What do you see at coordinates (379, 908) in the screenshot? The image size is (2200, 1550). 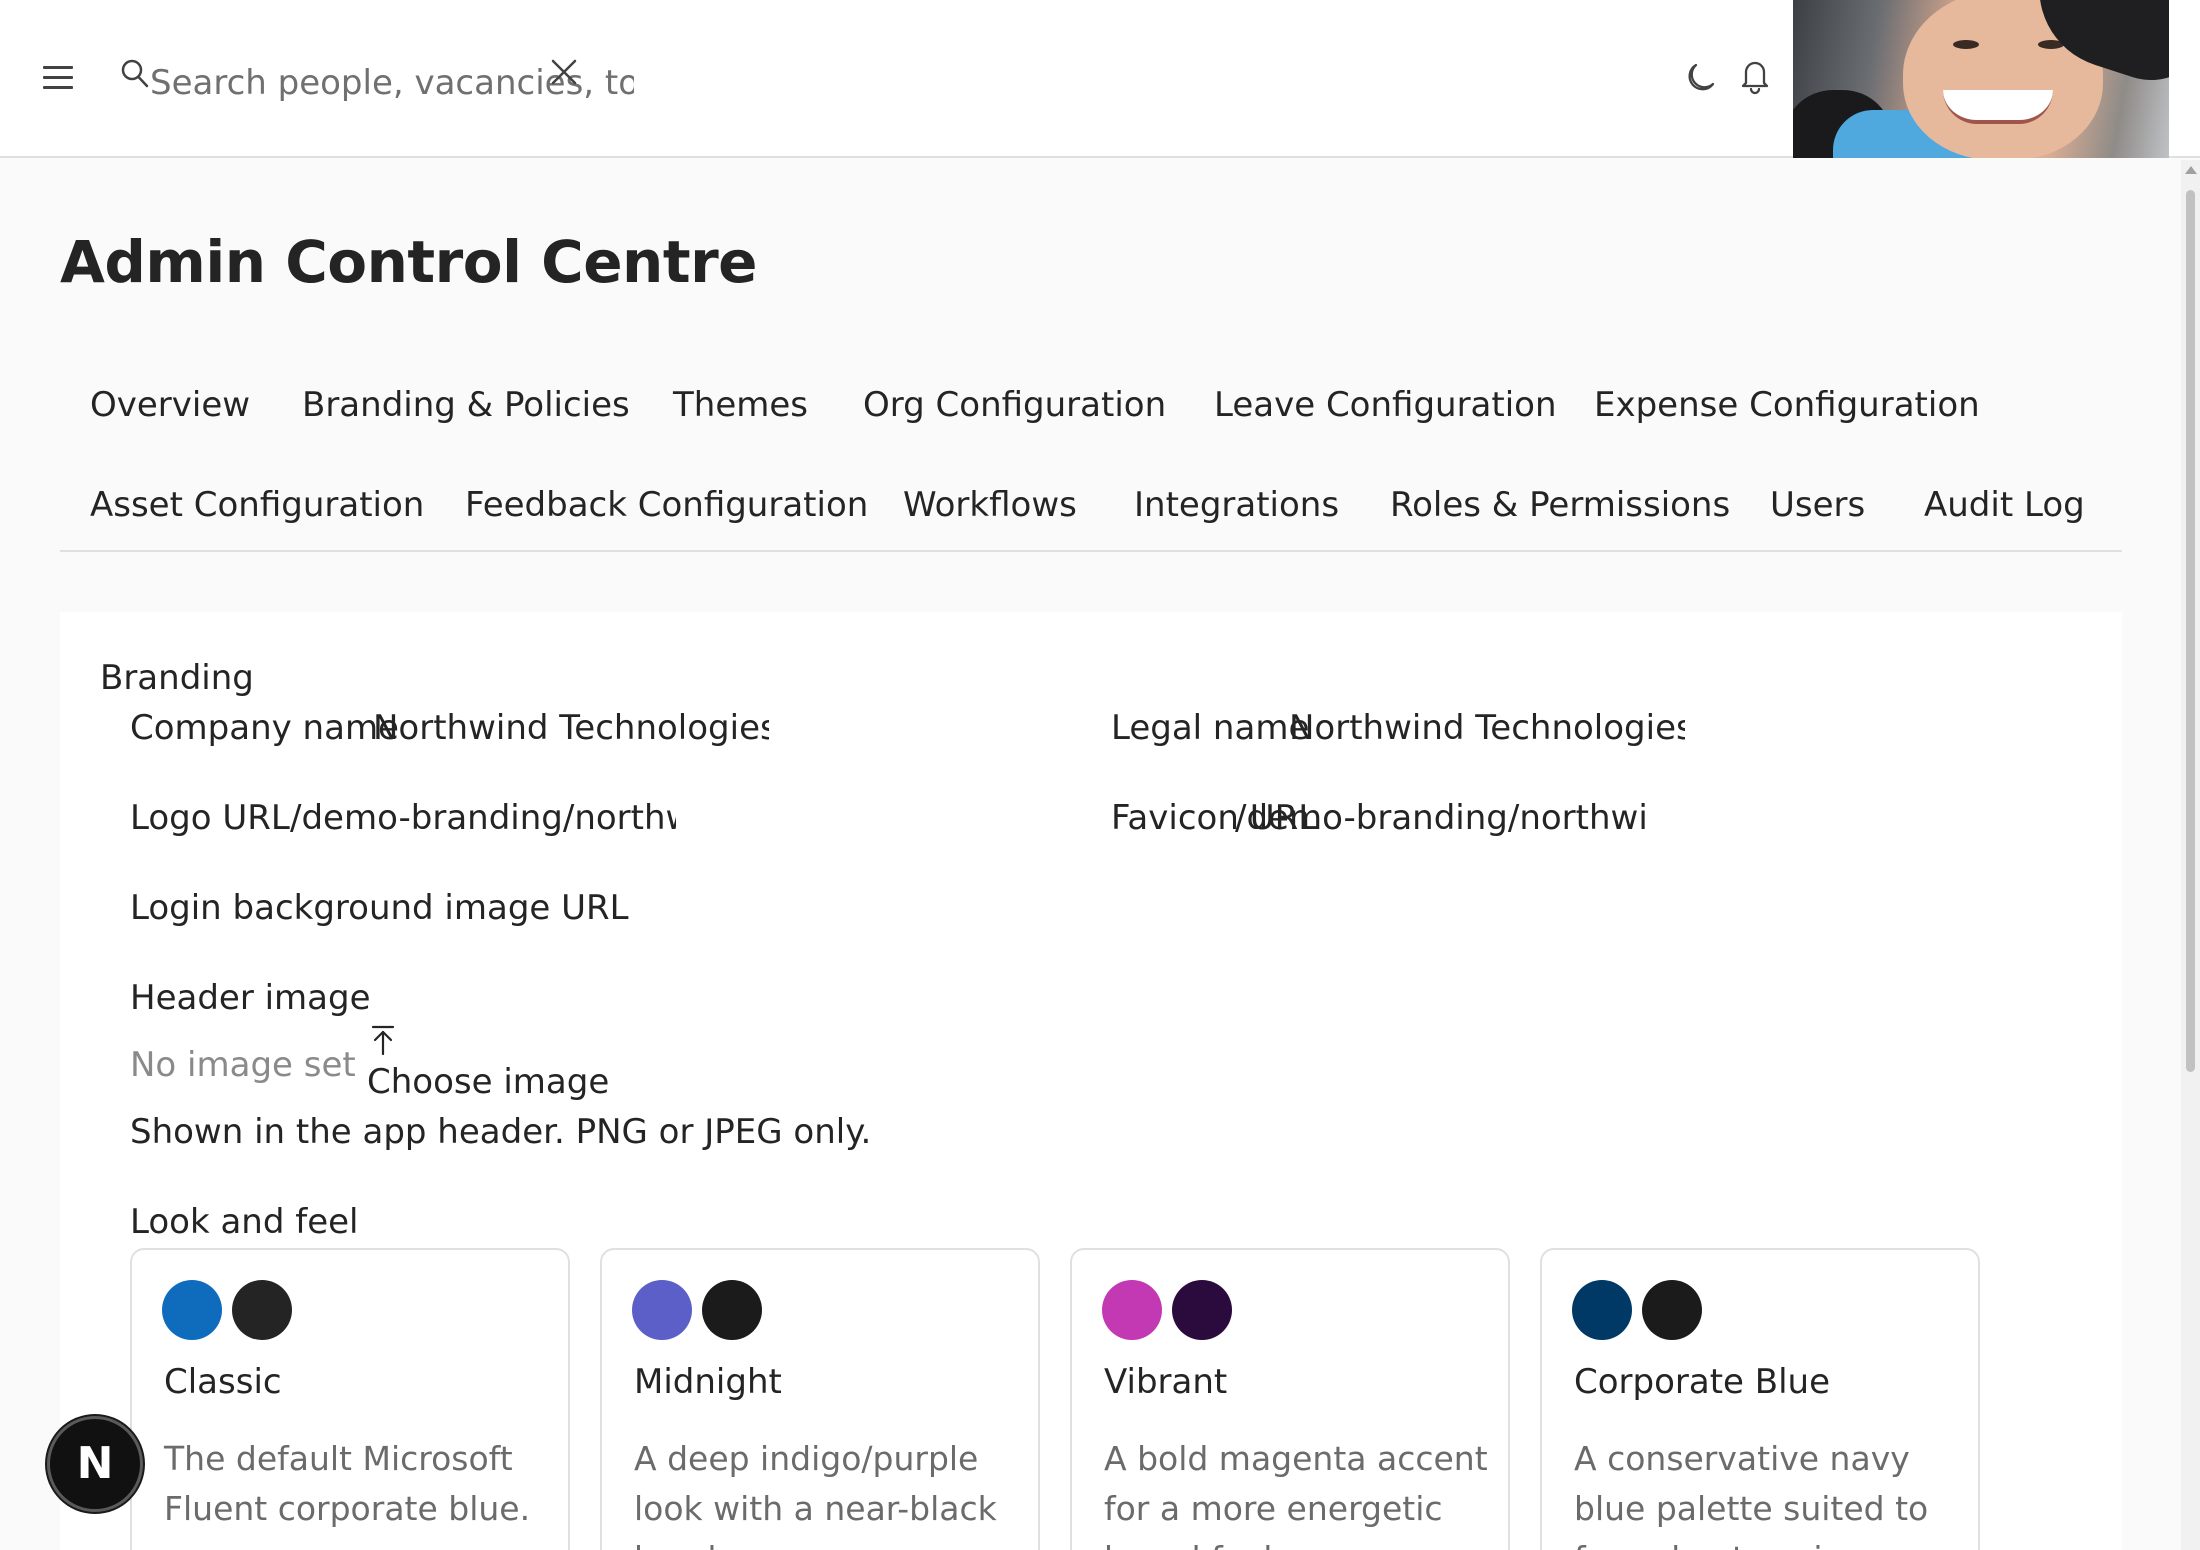 I see `login-background-label: Login background image URL` at bounding box center [379, 908].